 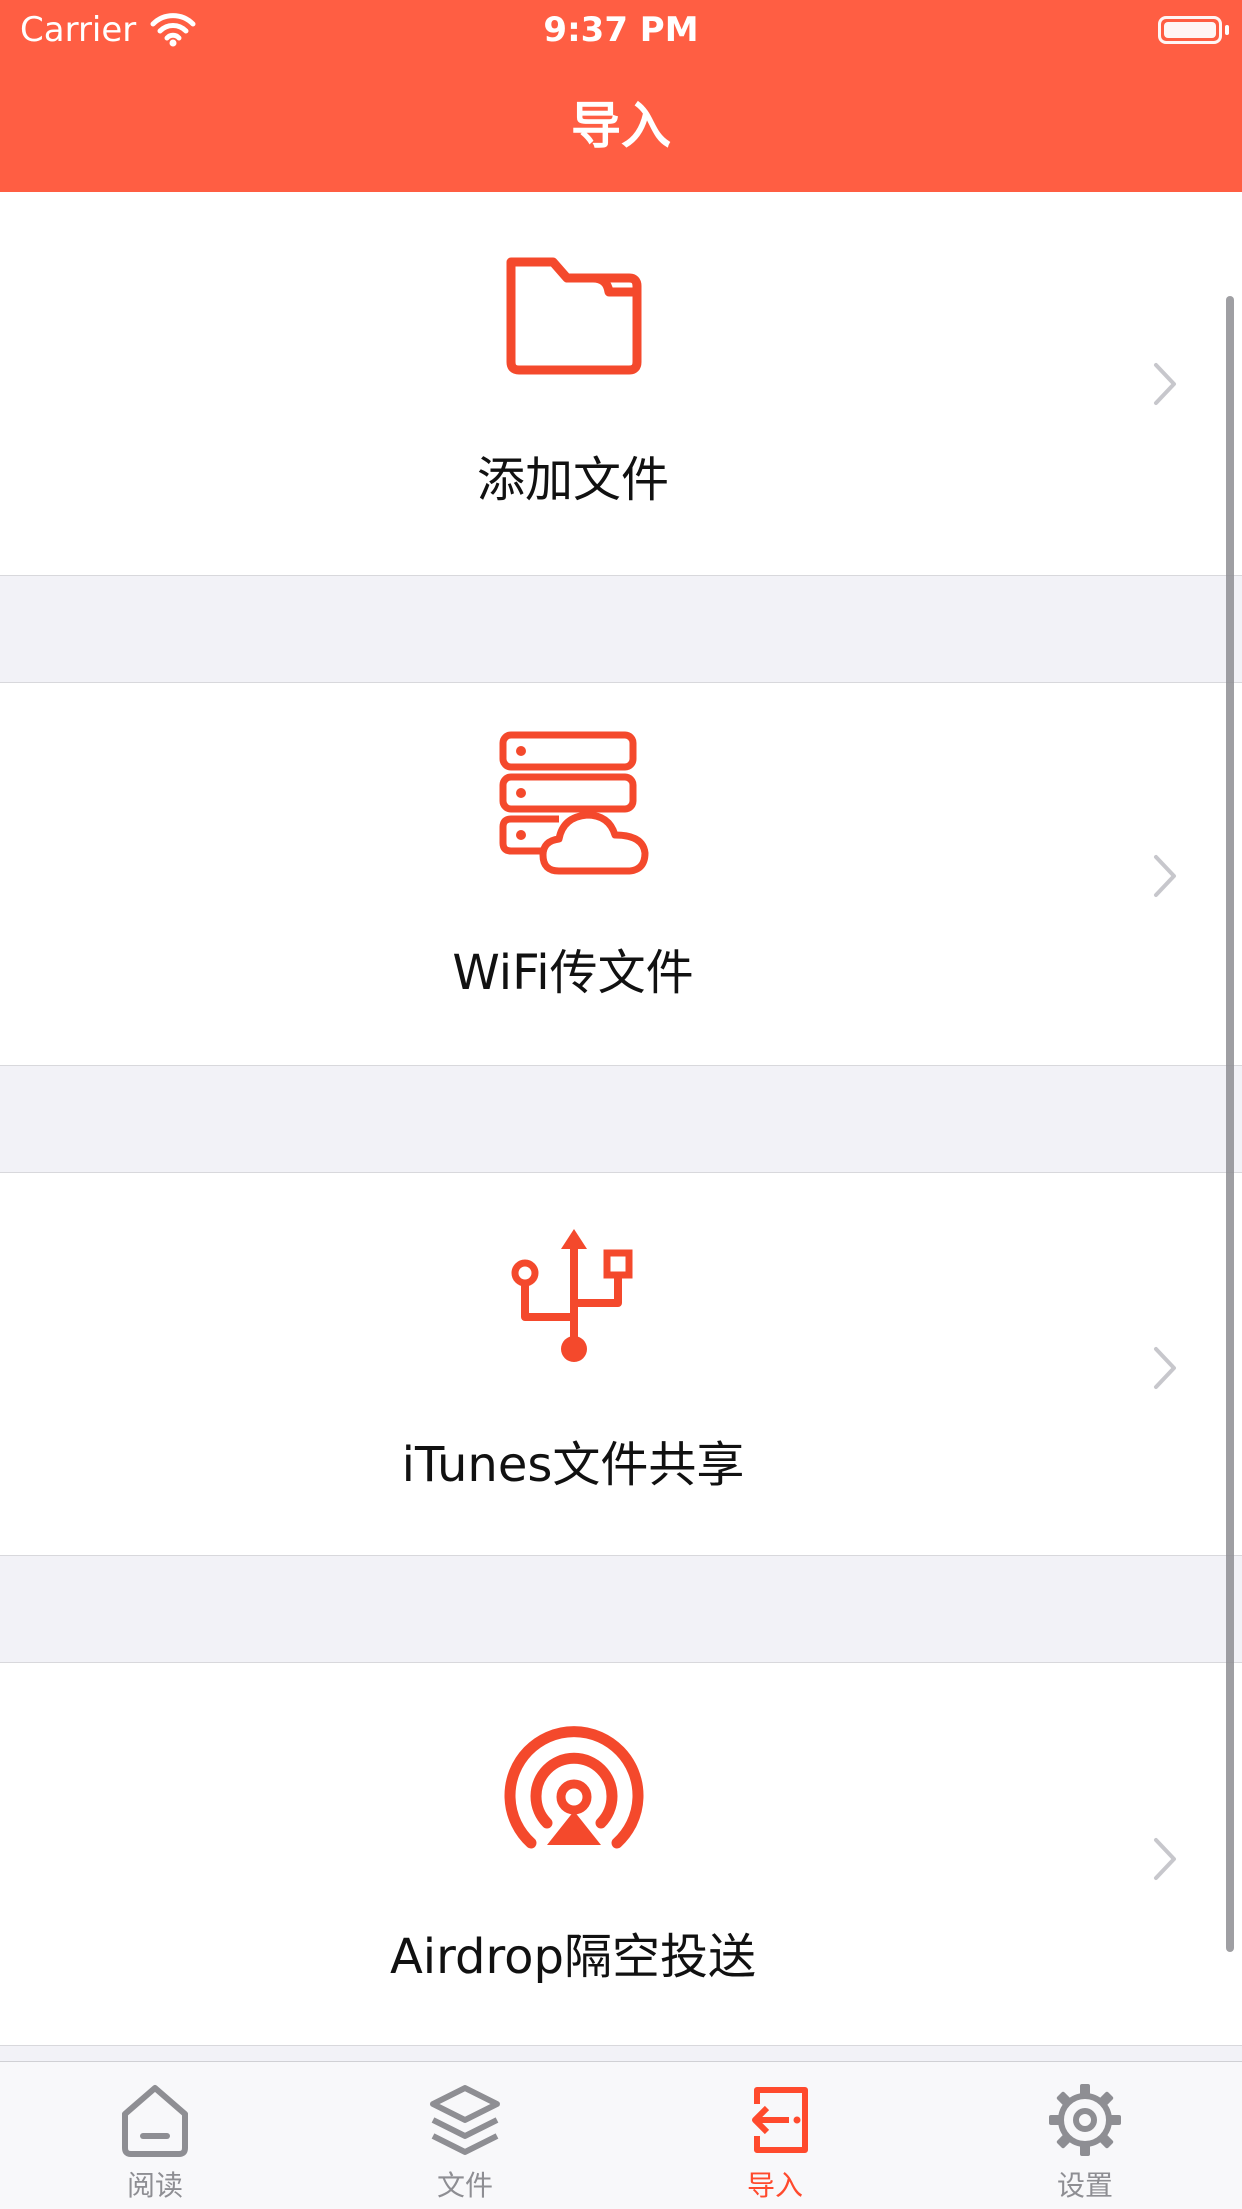 I want to click on wifi-transfer-label: WiFi传文件, so click(x=573, y=973).